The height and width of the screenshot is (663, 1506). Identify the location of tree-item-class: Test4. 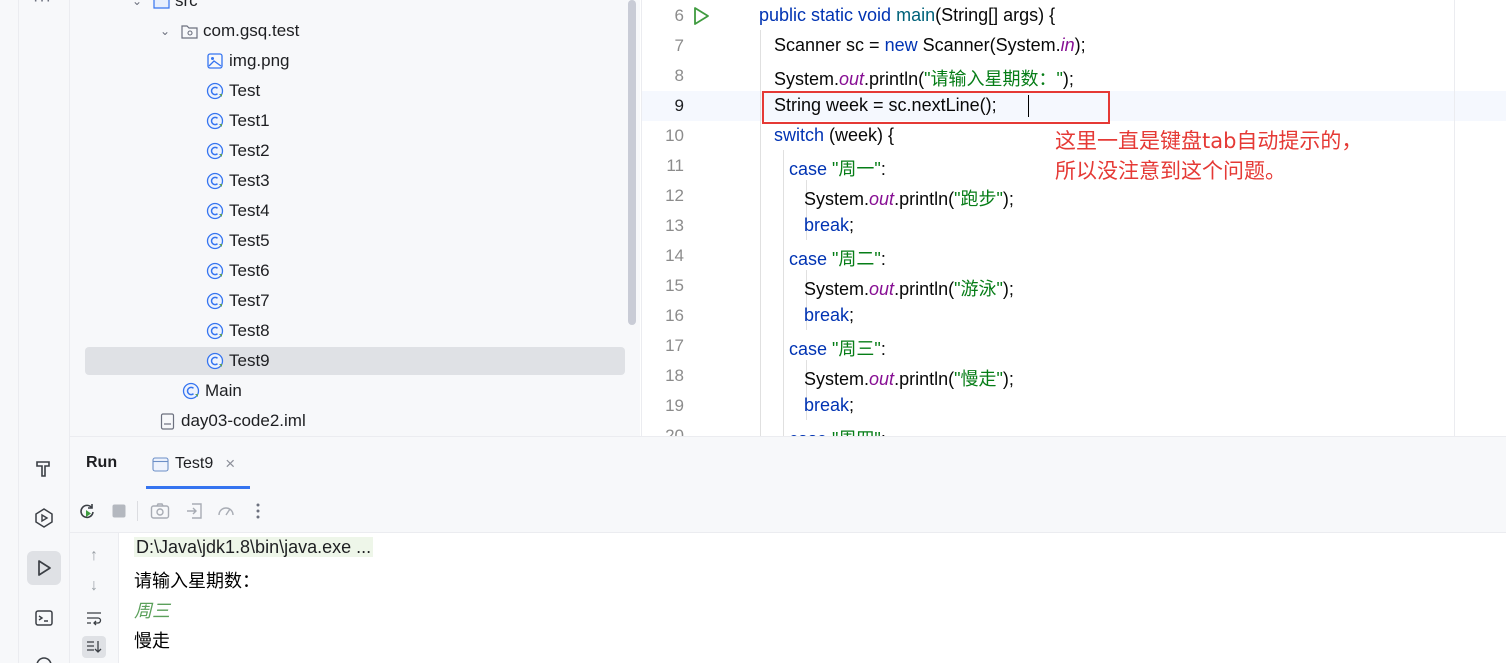
(238, 211).